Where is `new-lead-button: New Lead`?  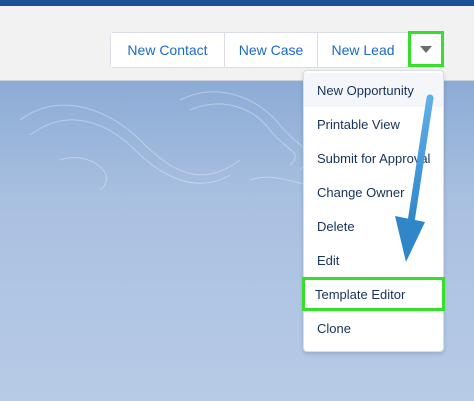 new-lead-button: New Lead is located at coordinates (363, 50).